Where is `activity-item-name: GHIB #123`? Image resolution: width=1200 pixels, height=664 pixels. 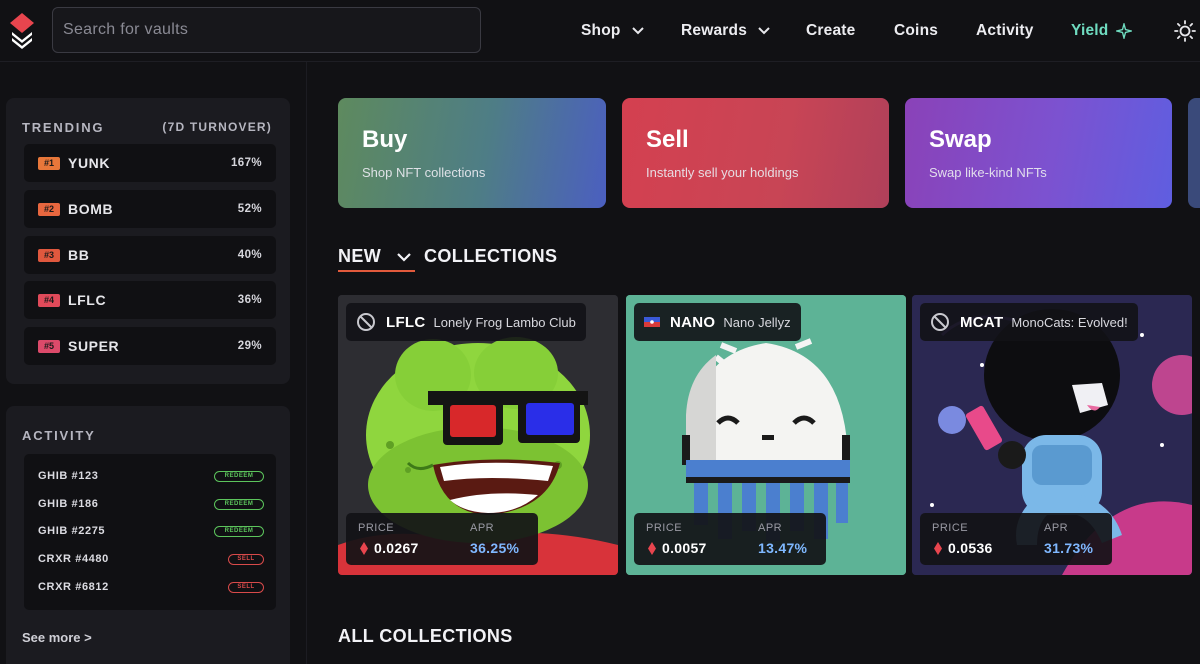 activity-item-name: GHIB #123 is located at coordinates (68, 476).